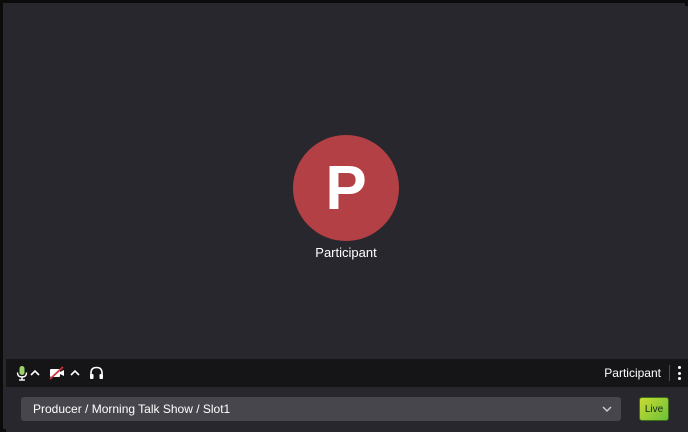  I want to click on camera-options-button, so click(73, 373).